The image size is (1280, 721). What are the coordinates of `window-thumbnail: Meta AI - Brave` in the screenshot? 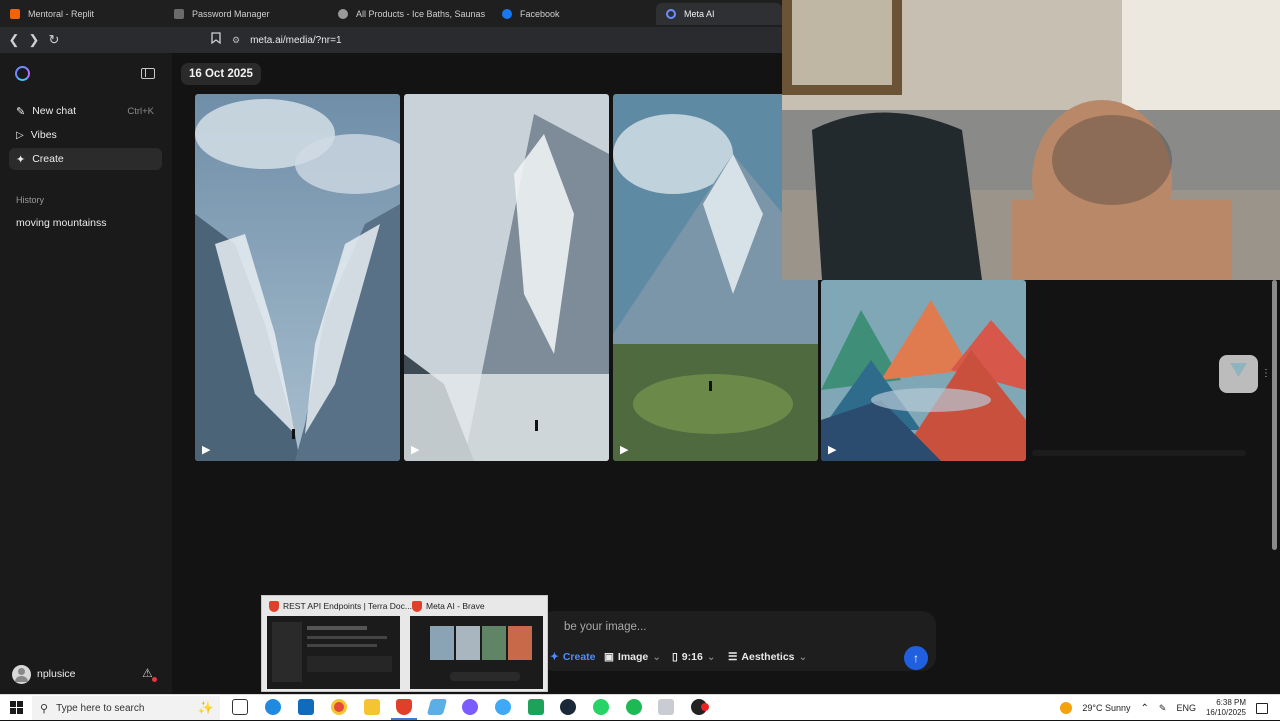 It's located at (476, 644).